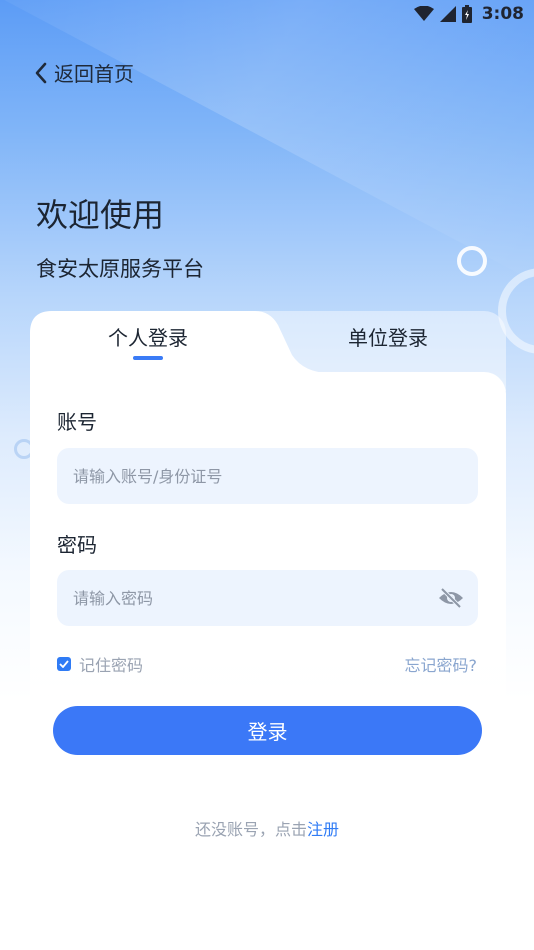  What do you see at coordinates (423, 13) in the screenshot?
I see `wifi-icon` at bounding box center [423, 13].